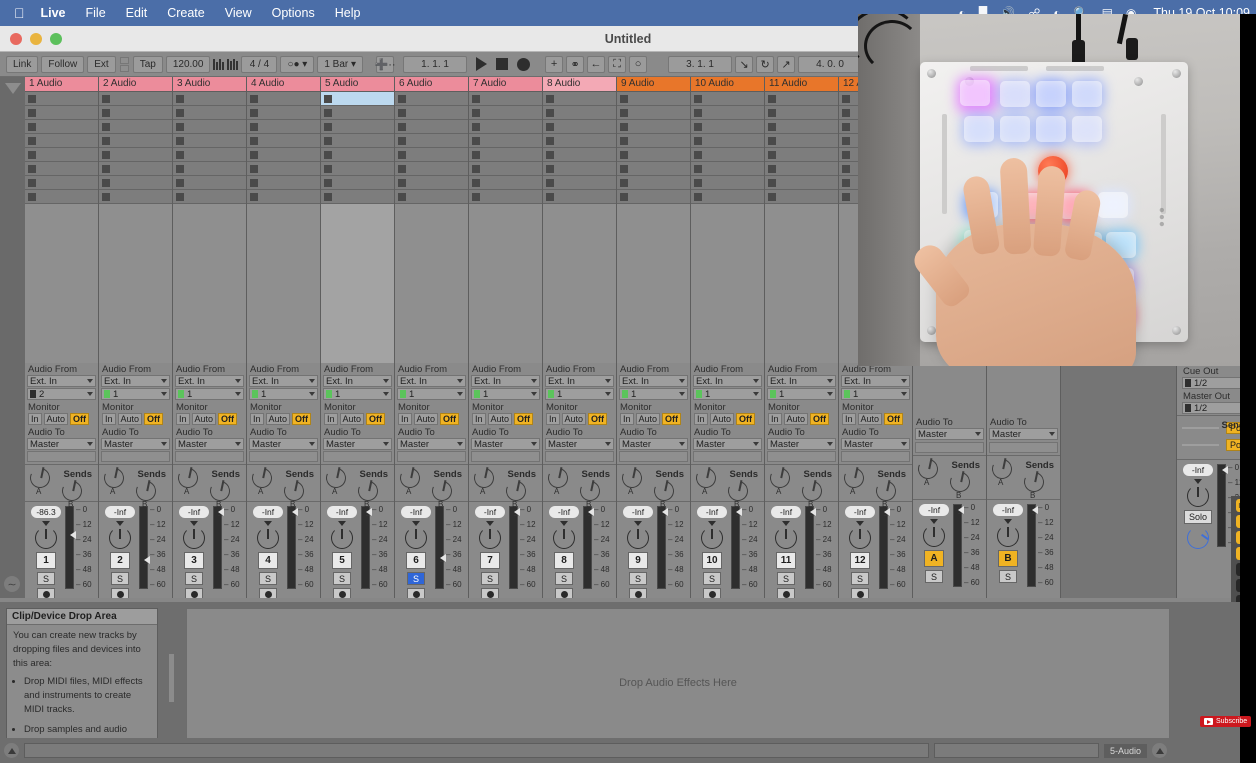 Image resolution: width=1256 pixels, height=763 pixels. Describe the element at coordinates (46, 578) in the screenshot. I see `track-solo-button: S` at that location.